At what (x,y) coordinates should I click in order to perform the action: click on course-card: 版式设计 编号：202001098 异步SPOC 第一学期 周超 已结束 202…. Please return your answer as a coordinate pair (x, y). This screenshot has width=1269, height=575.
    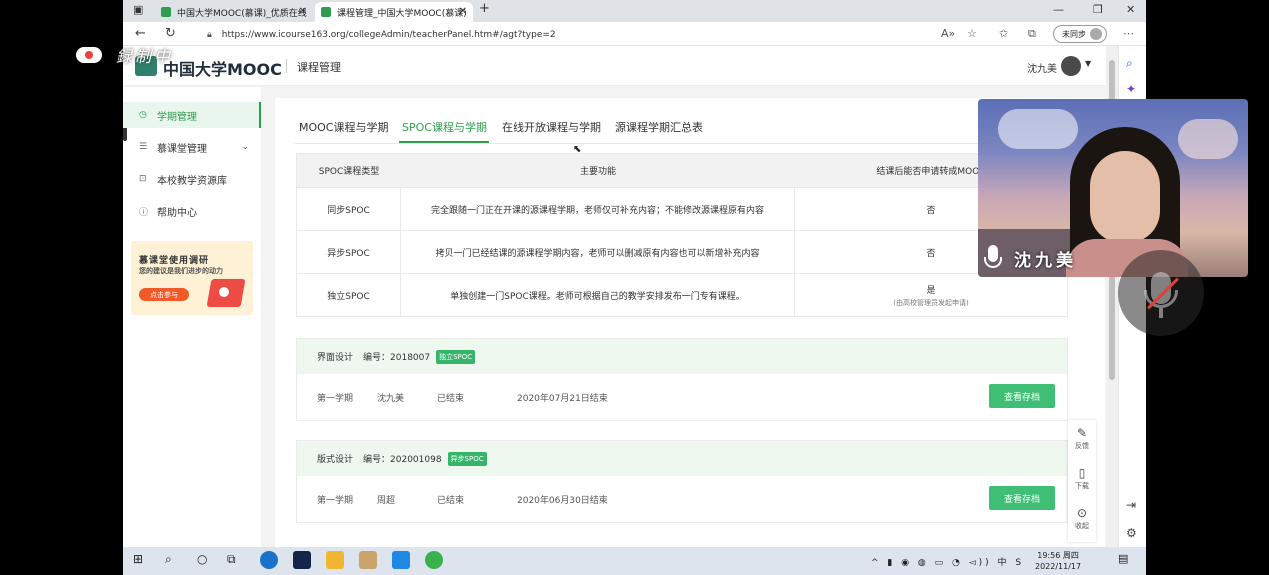
    Looking at the image, I should click on (682, 481).